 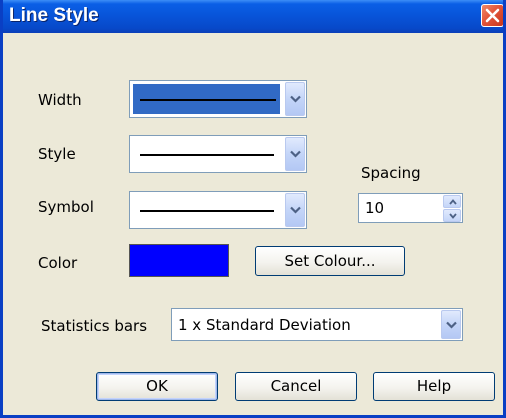 What do you see at coordinates (179, 260) in the screenshot?
I see `color-swatch` at bounding box center [179, 260].